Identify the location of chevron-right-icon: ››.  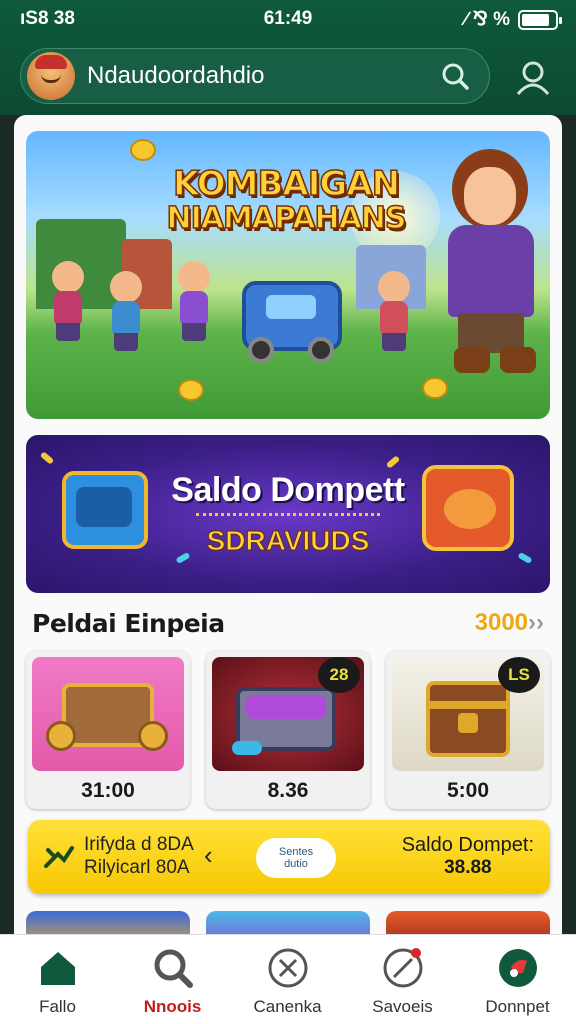
(536, 622).